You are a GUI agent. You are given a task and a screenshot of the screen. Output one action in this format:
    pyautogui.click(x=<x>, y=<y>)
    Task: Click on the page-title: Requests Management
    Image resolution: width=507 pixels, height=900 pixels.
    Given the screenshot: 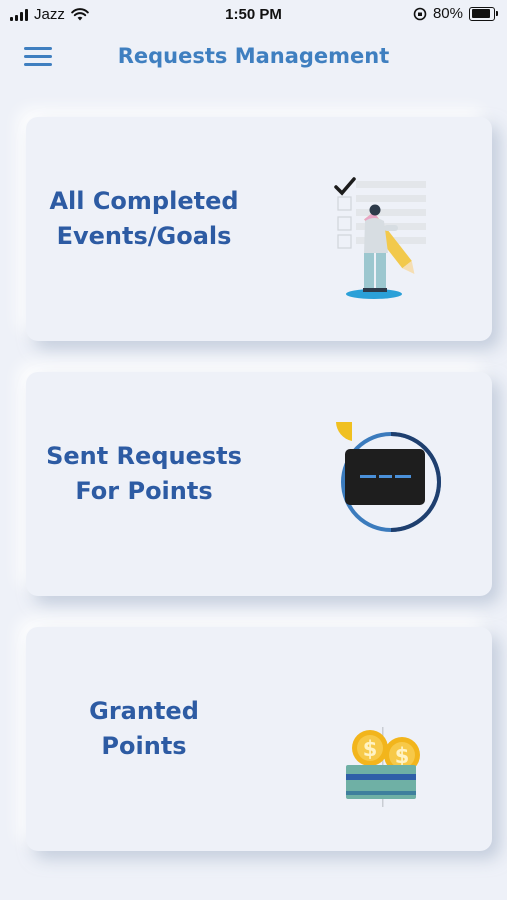 What is the action you would take?
    pyautogui.click(x=253, y=56)
    